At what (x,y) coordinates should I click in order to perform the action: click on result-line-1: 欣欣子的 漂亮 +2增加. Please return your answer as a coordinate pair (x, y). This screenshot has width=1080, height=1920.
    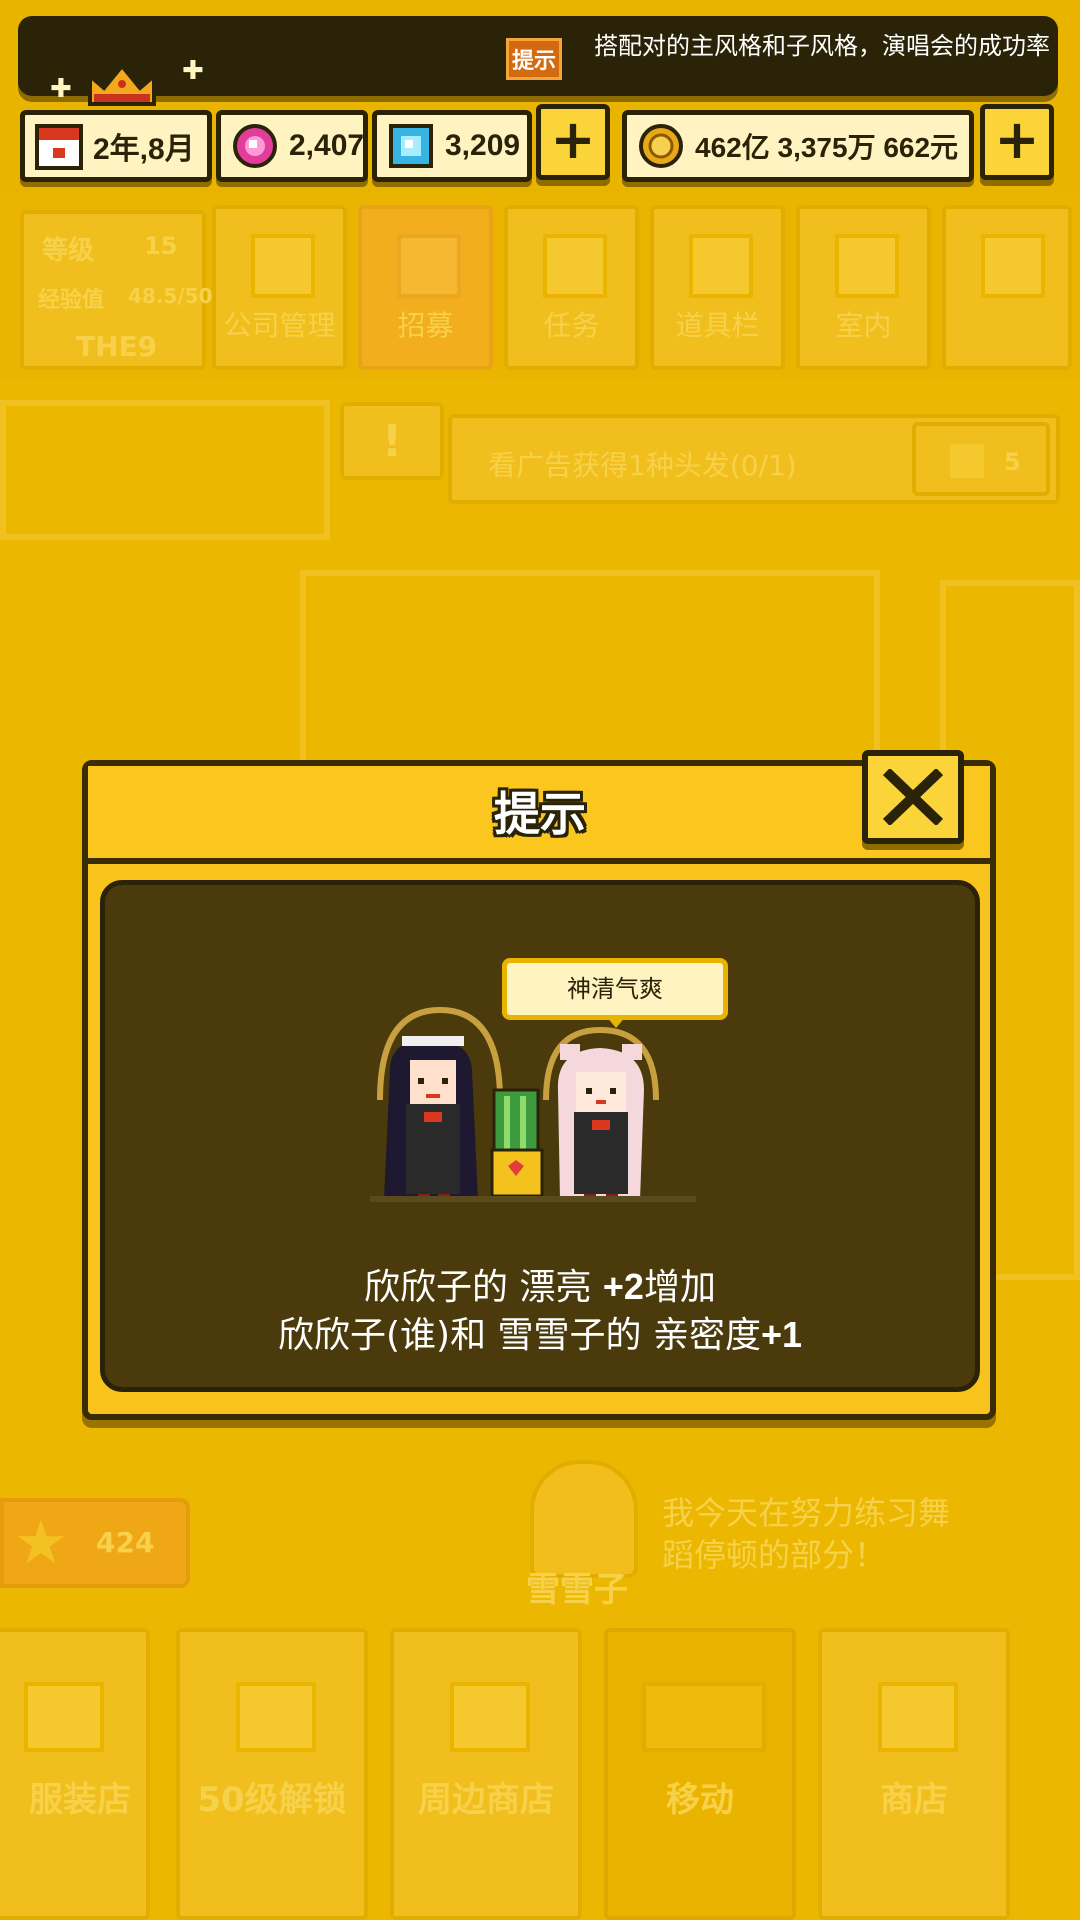
    Looking at the image, I should click on (540, 1284).